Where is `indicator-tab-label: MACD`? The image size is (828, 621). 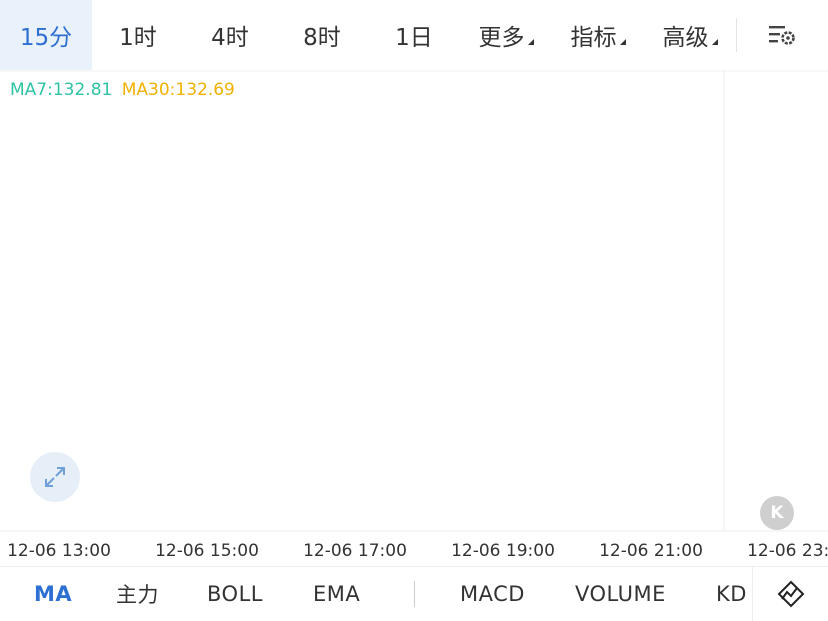
indicator-tab-label: MACD is located at coordinates (492, 594).